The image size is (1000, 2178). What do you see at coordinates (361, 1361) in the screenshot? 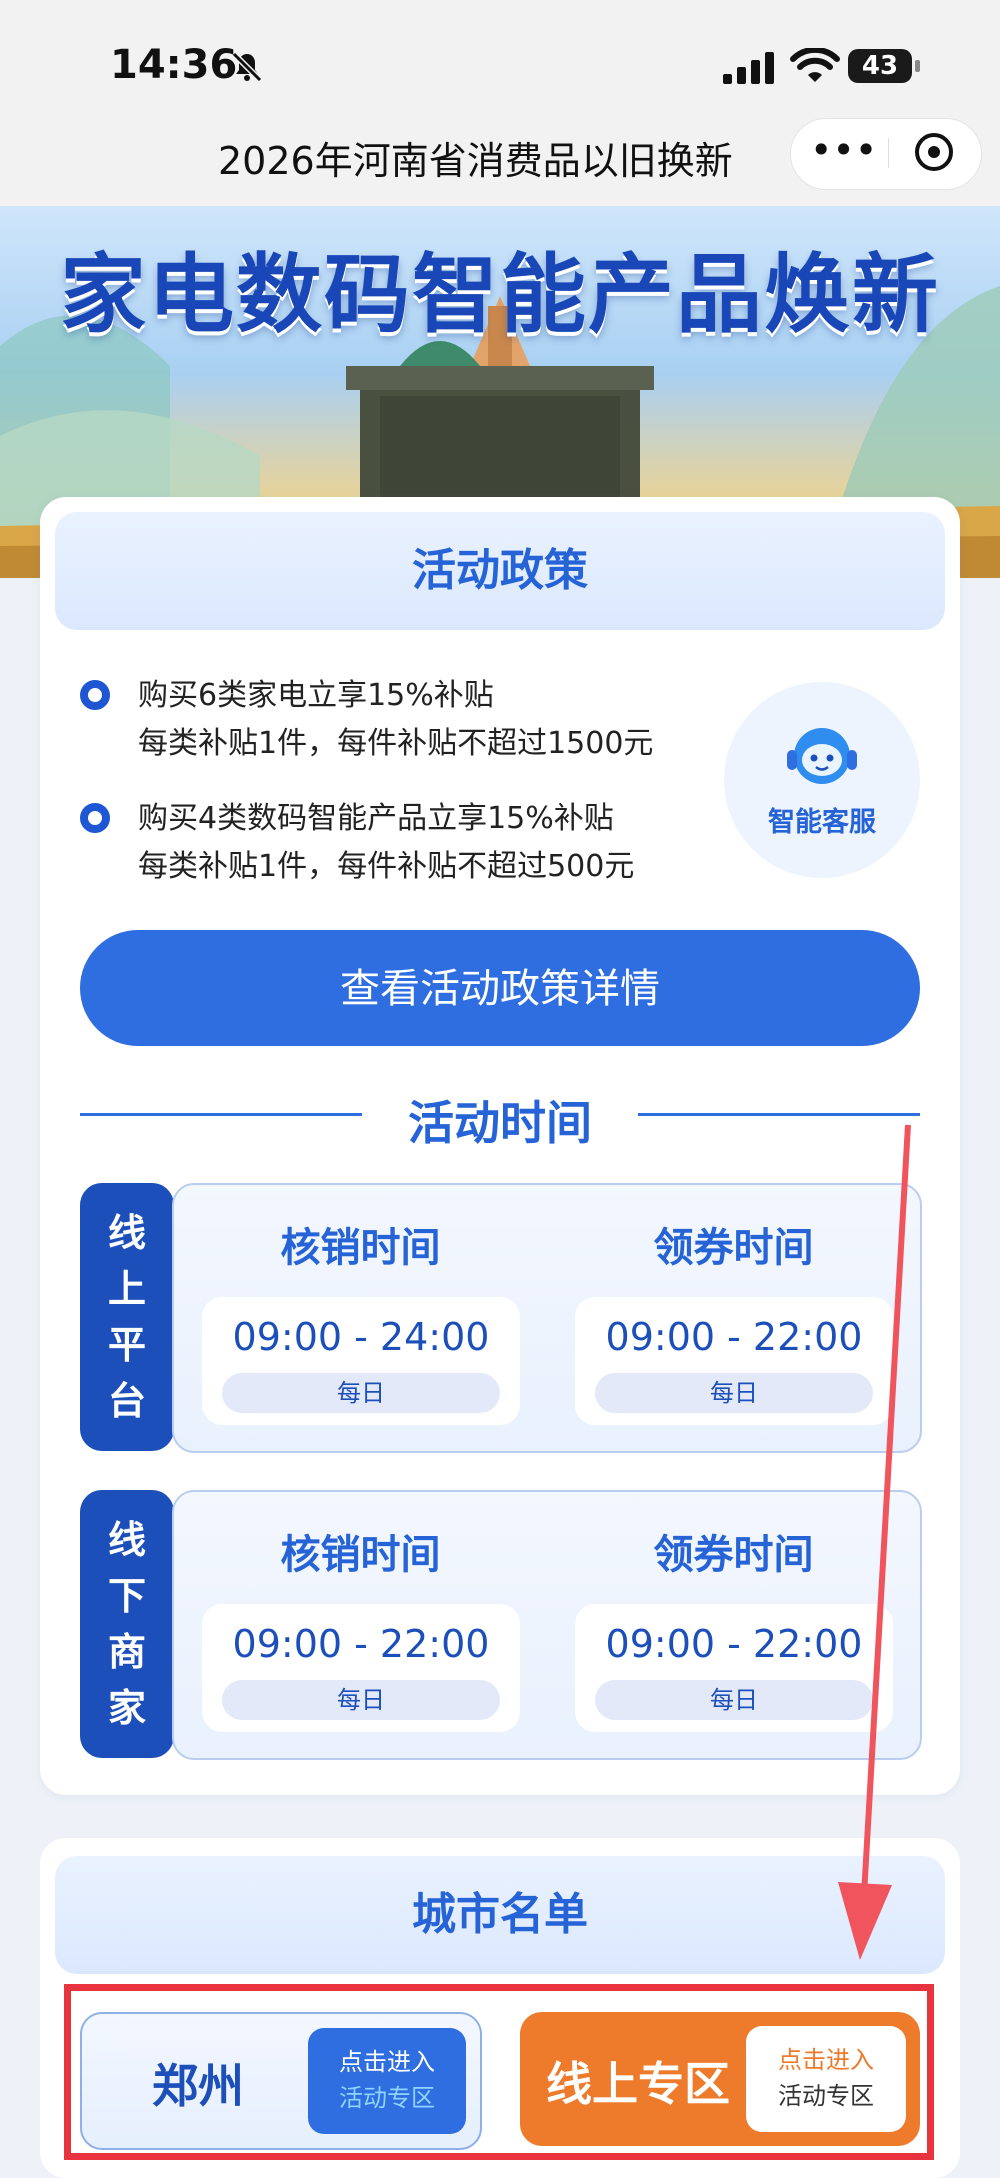
I see `time-box: 09:00 - 24:00 每日` at bounding box center [361, 1361].